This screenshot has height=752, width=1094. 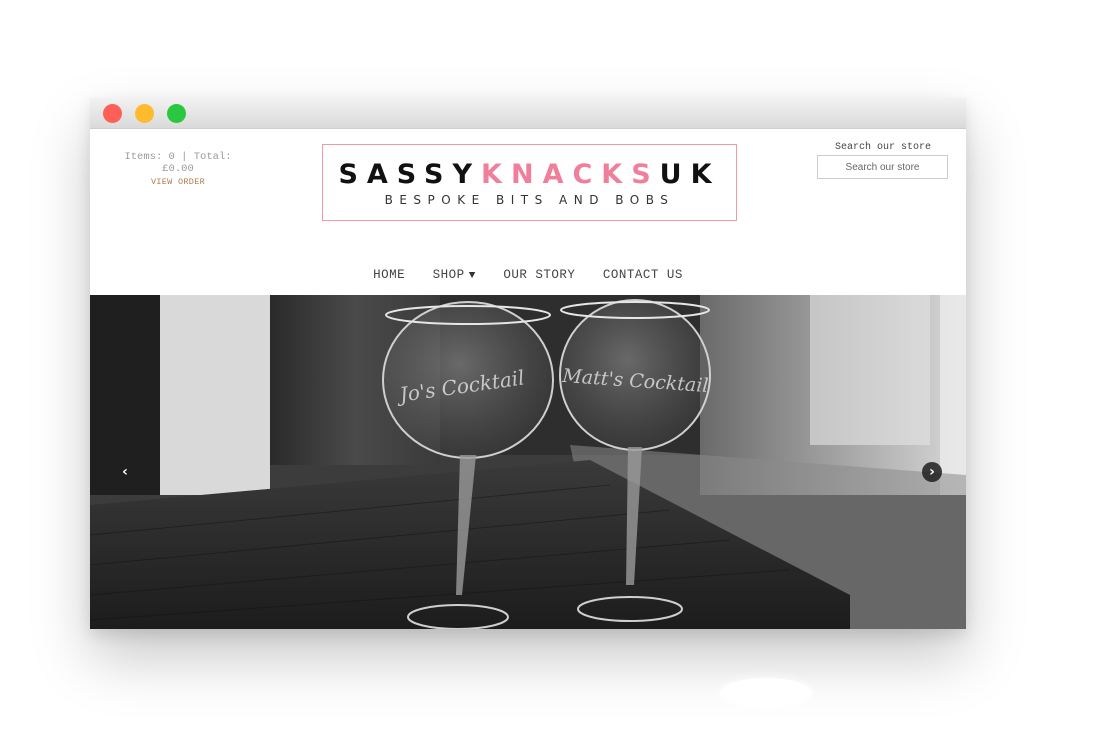 What do you see at coordinates (529, 200) in the screenshot?
I see `logo-tagline: BESPOKE BITS AND BOBS` at bounding box center [529, 200].